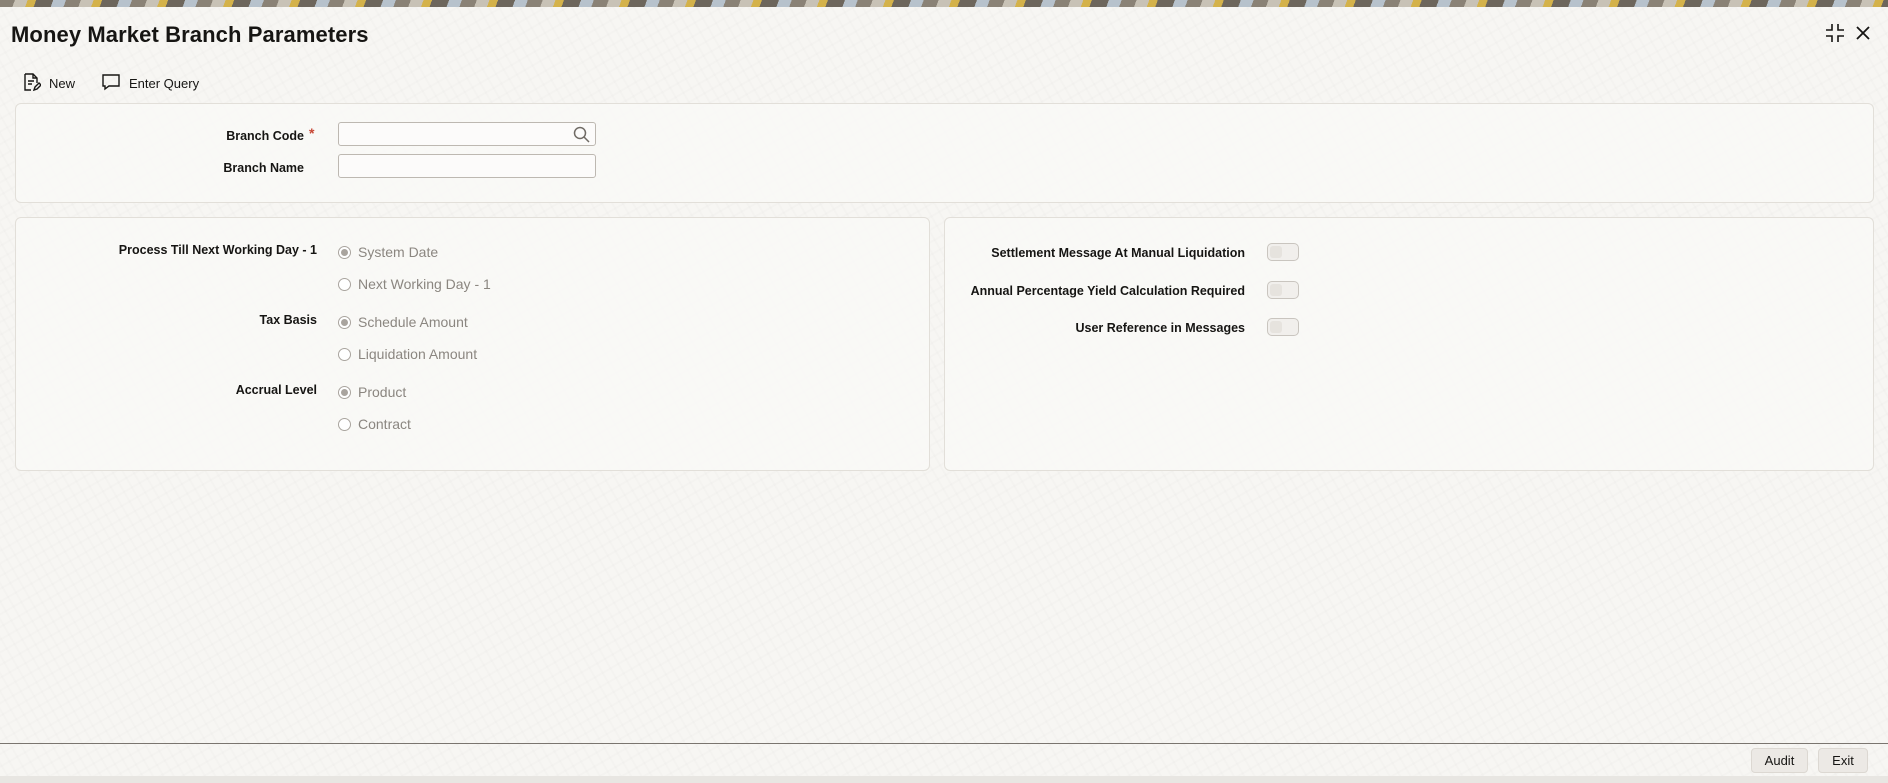 The height and width of the screenshot is (783, 1888). What do you see at coordinates (467, 166) in the screenshot?
I see `branch-name-field` at bounding box center [467, 166].